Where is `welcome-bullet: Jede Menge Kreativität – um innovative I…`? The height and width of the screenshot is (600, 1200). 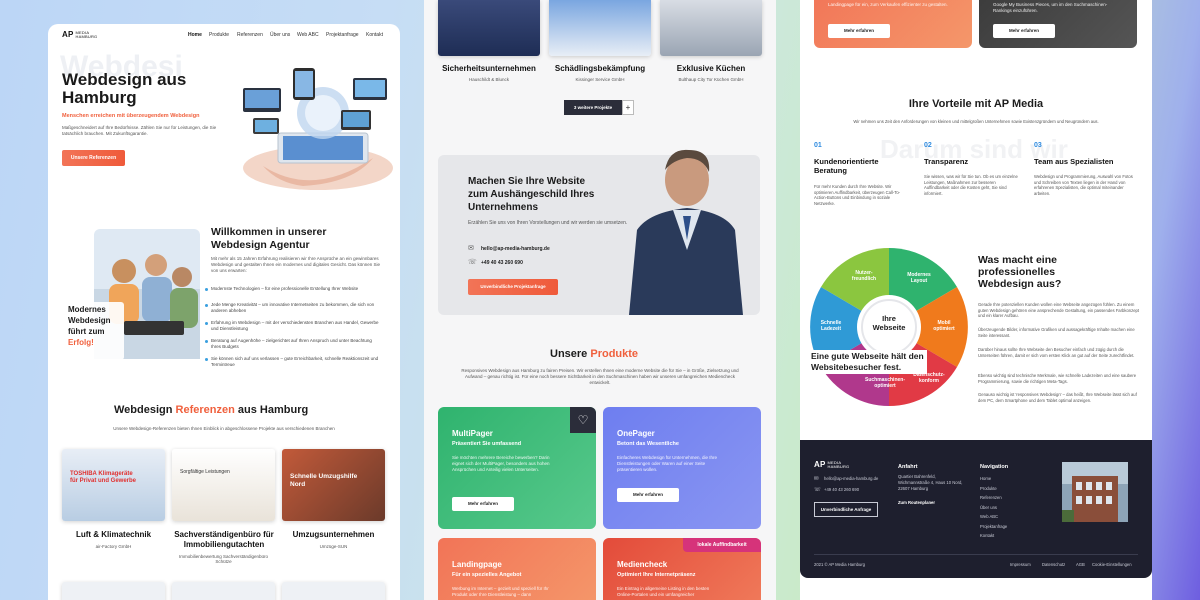
welcome-bullet: Jede Menge Kreativität – um innovative I… is located at coordinates (293, 308).